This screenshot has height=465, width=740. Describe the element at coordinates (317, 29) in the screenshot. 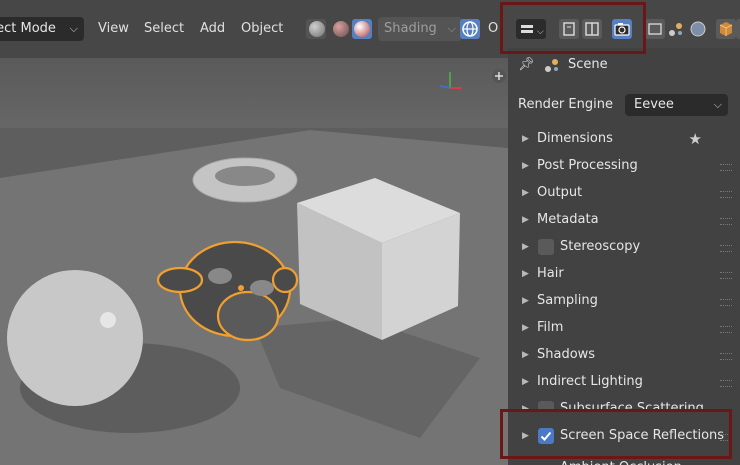

I see `solid-shading-icon` at that location.